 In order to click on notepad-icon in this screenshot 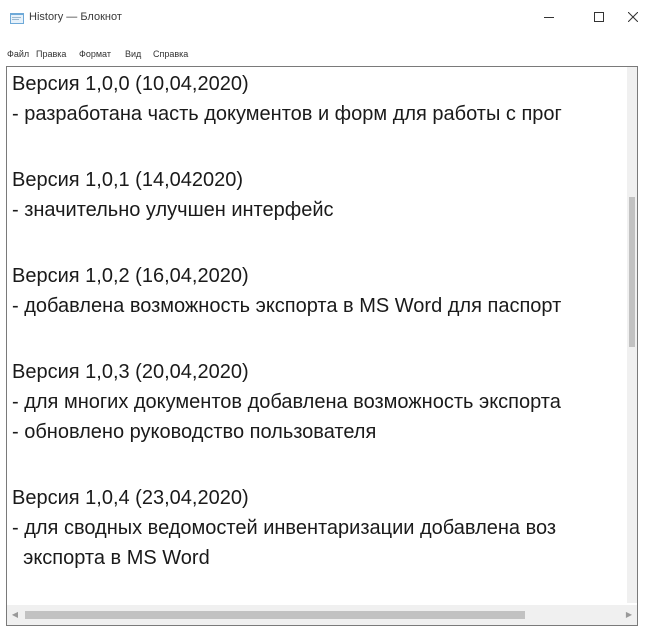, I will do `click(17, 18)`.